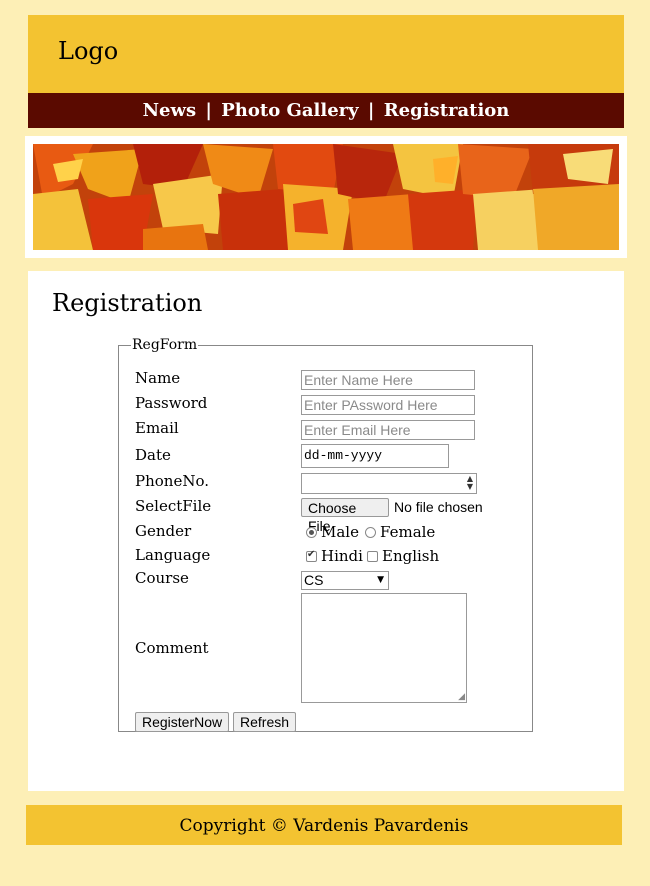  Describe the element at coordinates (172, 481) in the screenshot. I see `phone-label: PhoneNo.` at that location.